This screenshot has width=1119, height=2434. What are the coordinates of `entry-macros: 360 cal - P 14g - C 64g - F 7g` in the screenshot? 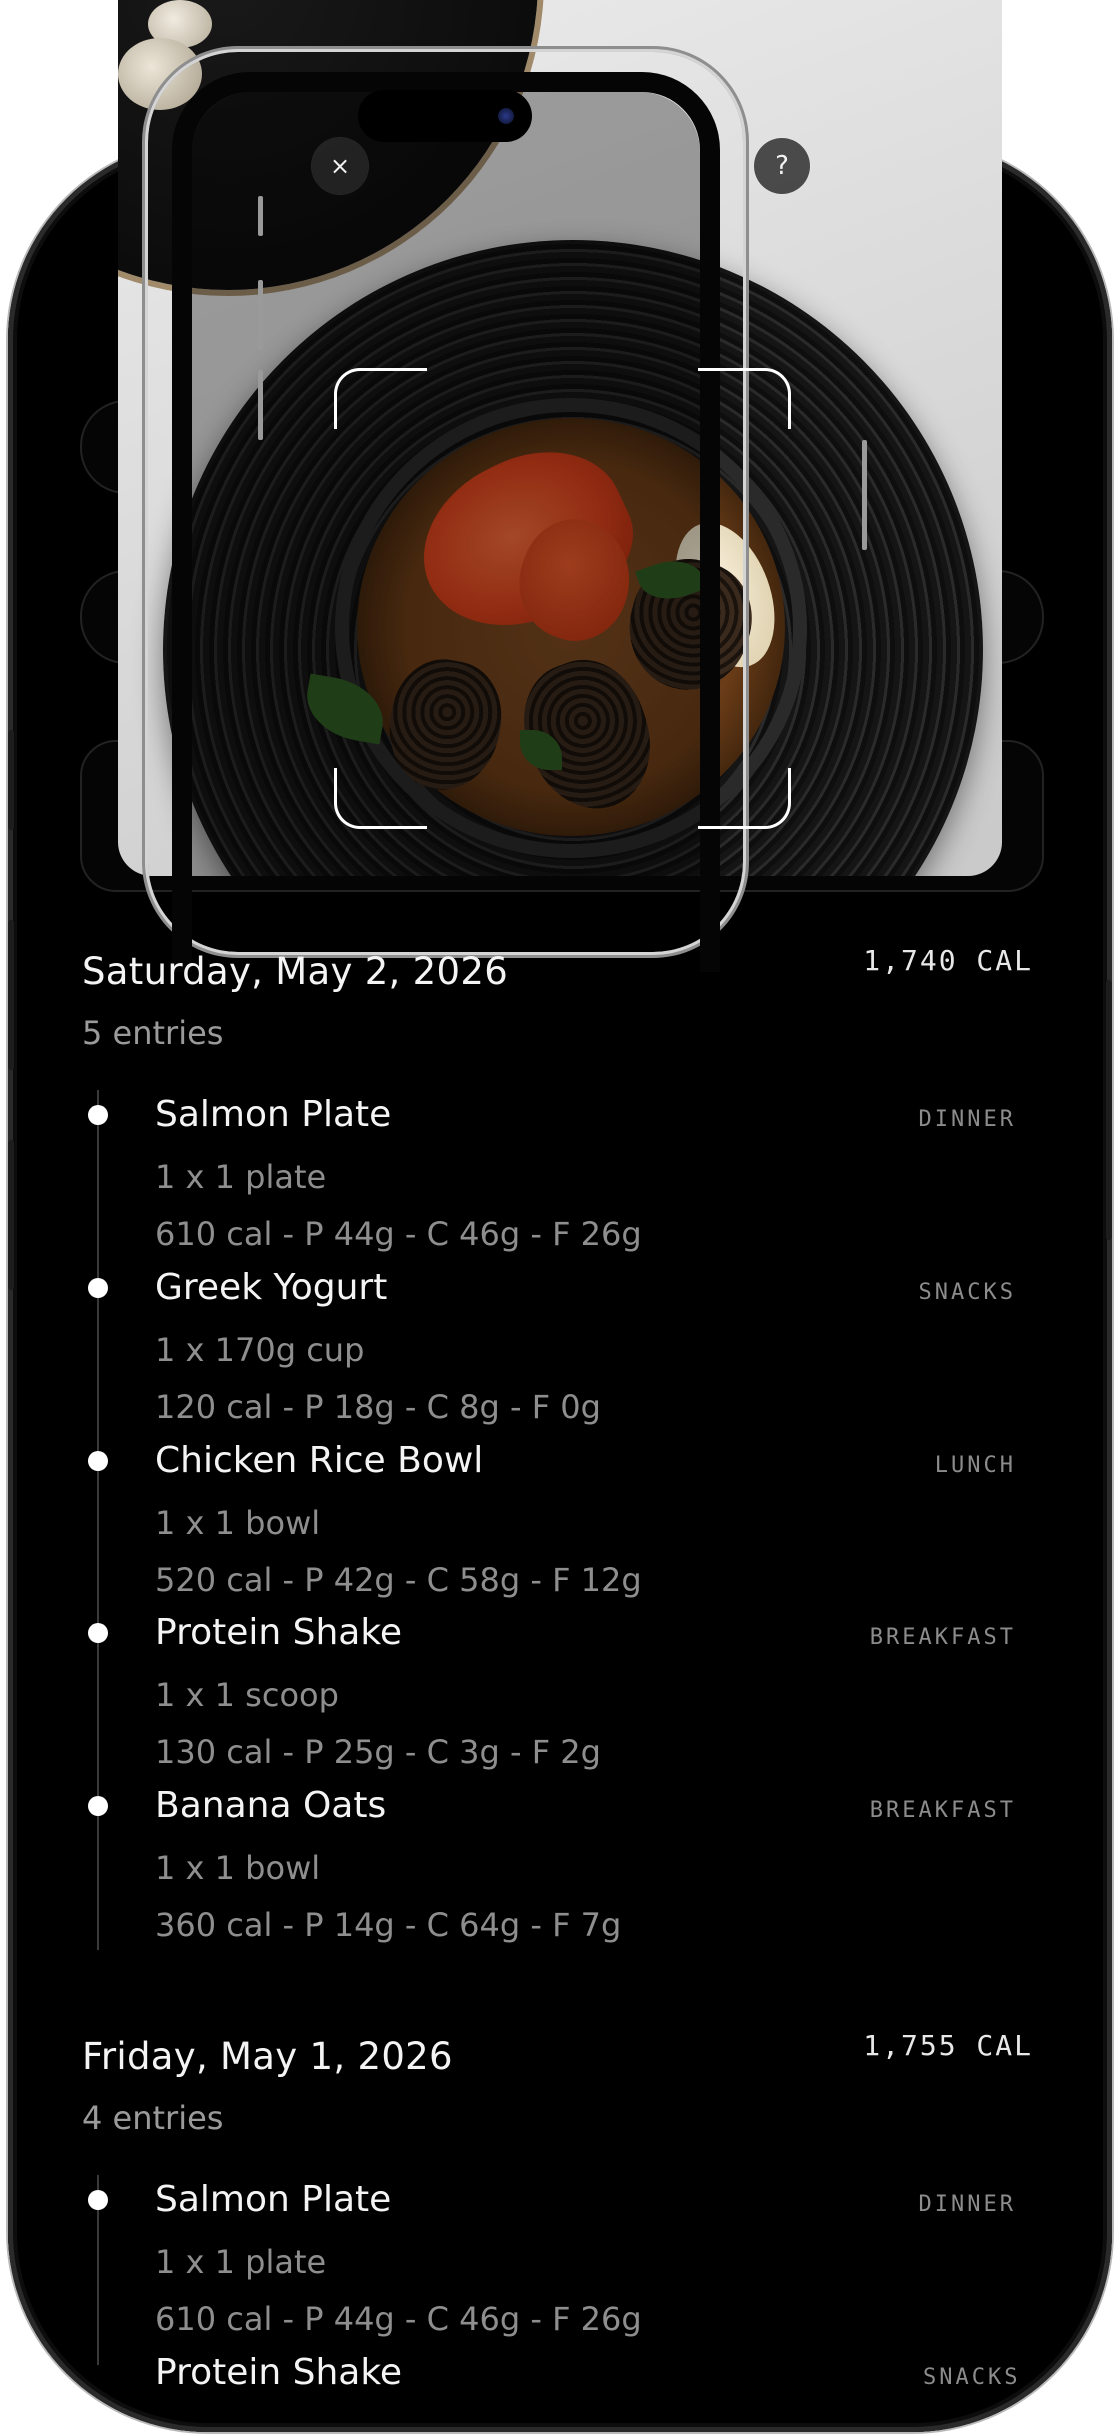 It's located at (388, 1925).